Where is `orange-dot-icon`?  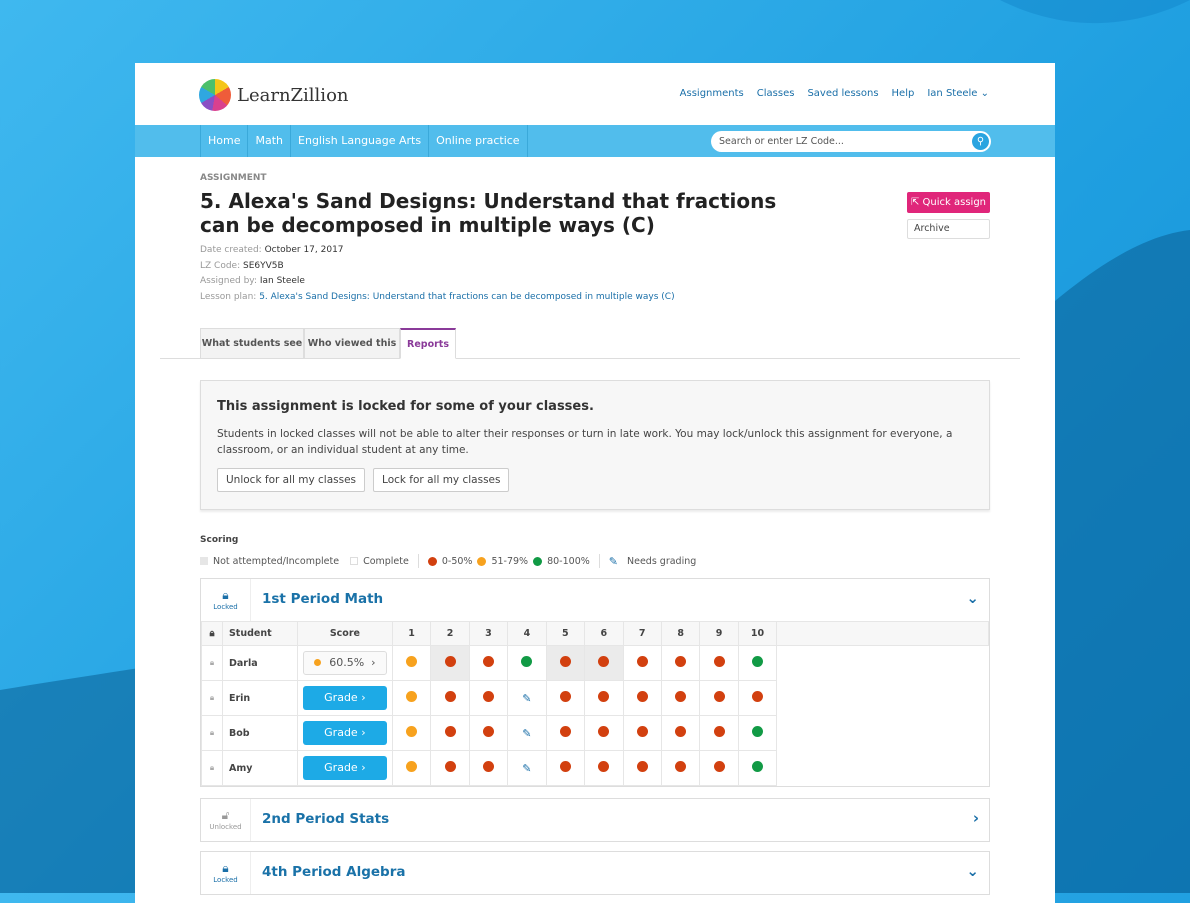 orange-dot-icon is located at coordinates (482, 561).